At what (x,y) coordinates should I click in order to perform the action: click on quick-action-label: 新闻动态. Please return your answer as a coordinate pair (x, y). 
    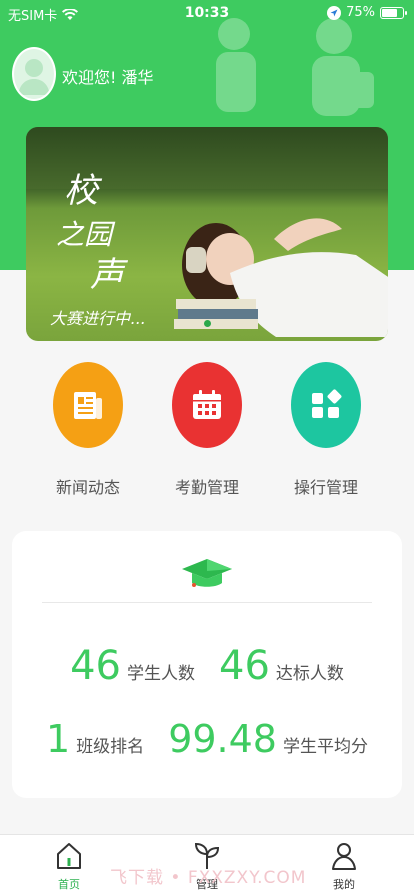
    Looking at the image, I should click on (87, 487).